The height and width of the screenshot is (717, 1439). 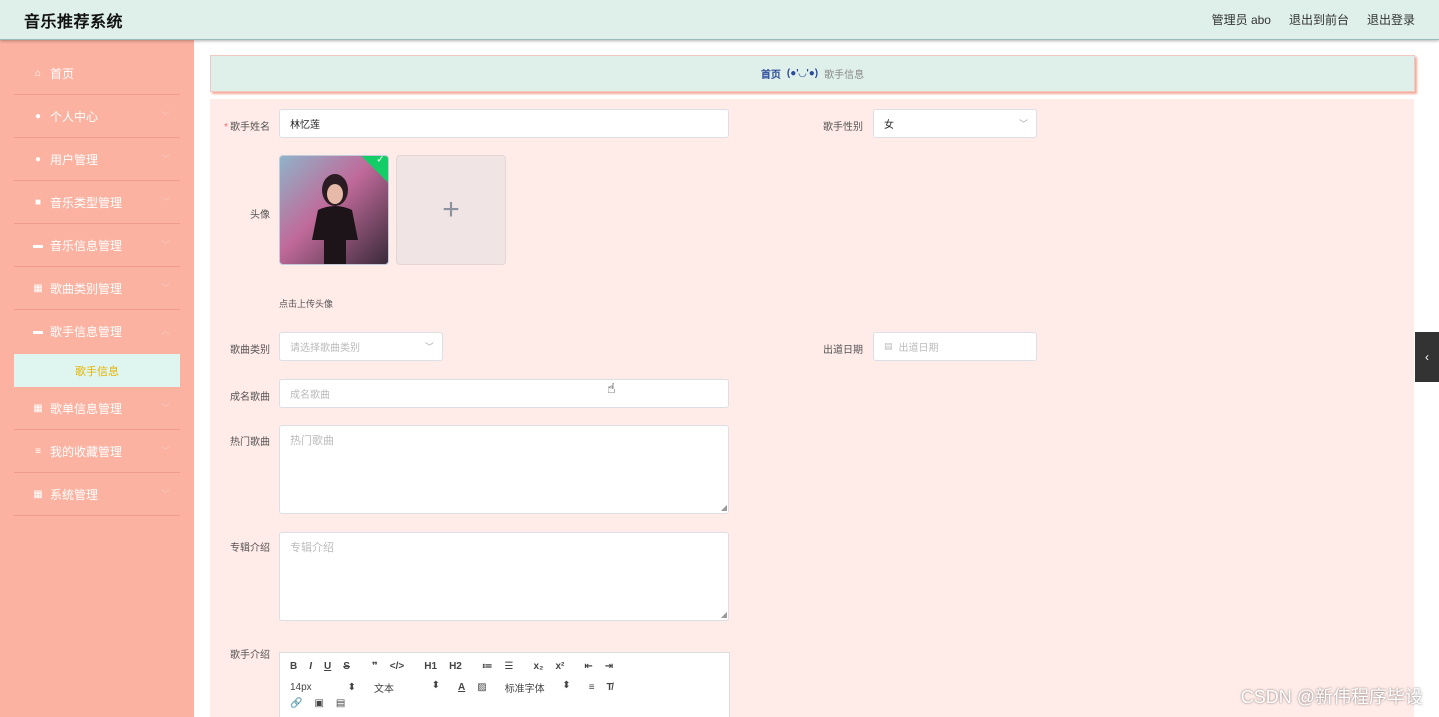 I want to click on avatar-label: 头像, so click(x=260, y=215).